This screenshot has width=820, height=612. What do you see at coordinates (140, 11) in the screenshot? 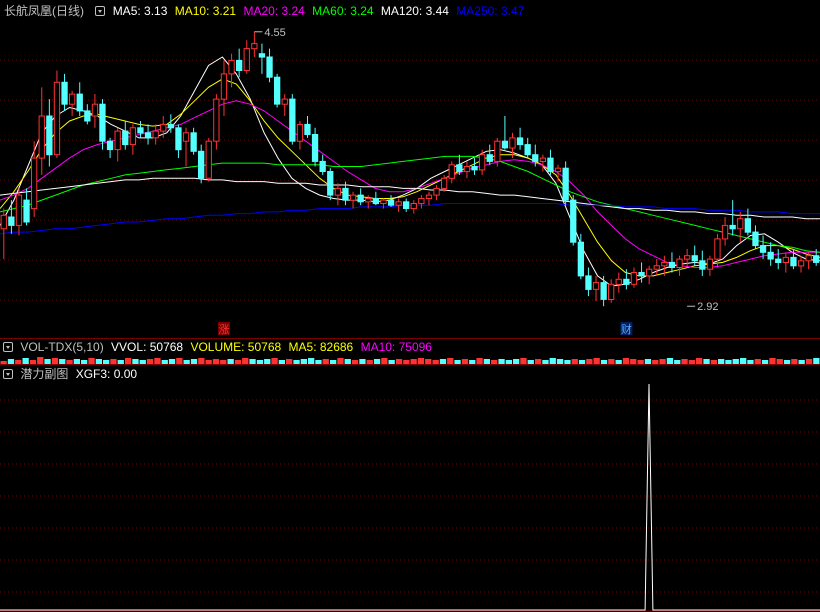
I see `ma5-label: MA5: 3.13` at bounding box center [140, 11].